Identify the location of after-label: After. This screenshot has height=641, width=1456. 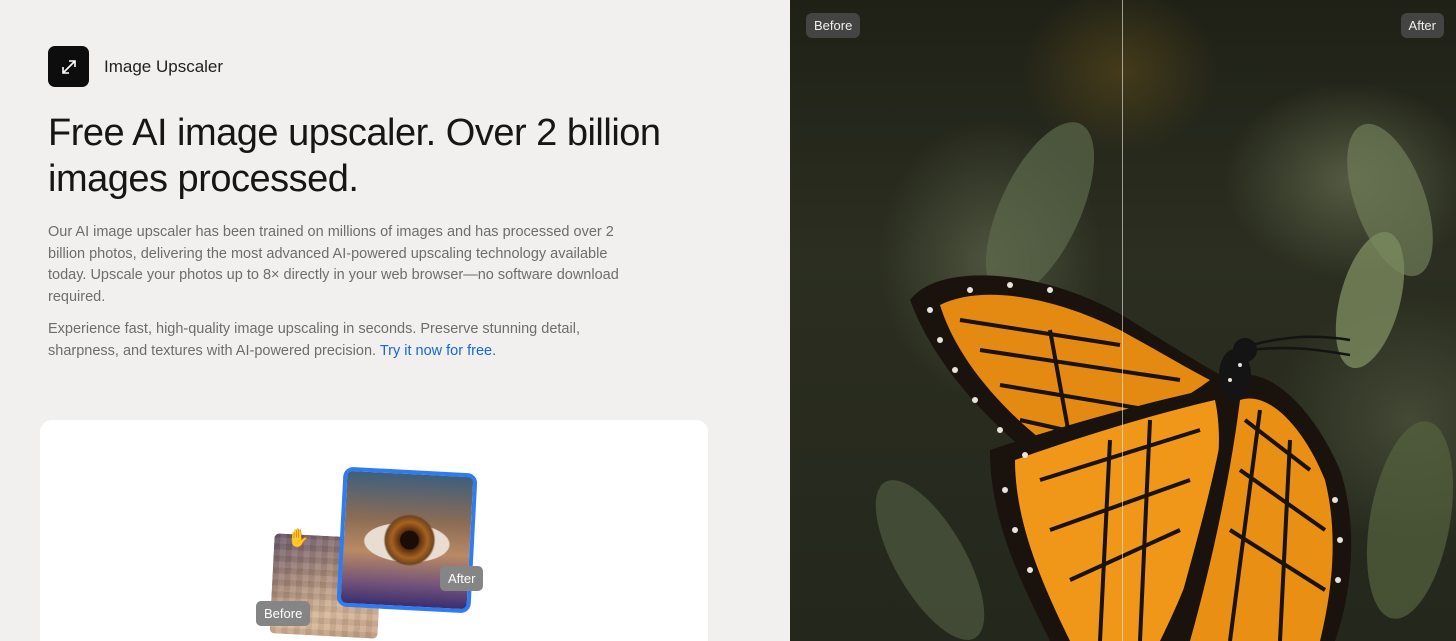
(1422, 25).